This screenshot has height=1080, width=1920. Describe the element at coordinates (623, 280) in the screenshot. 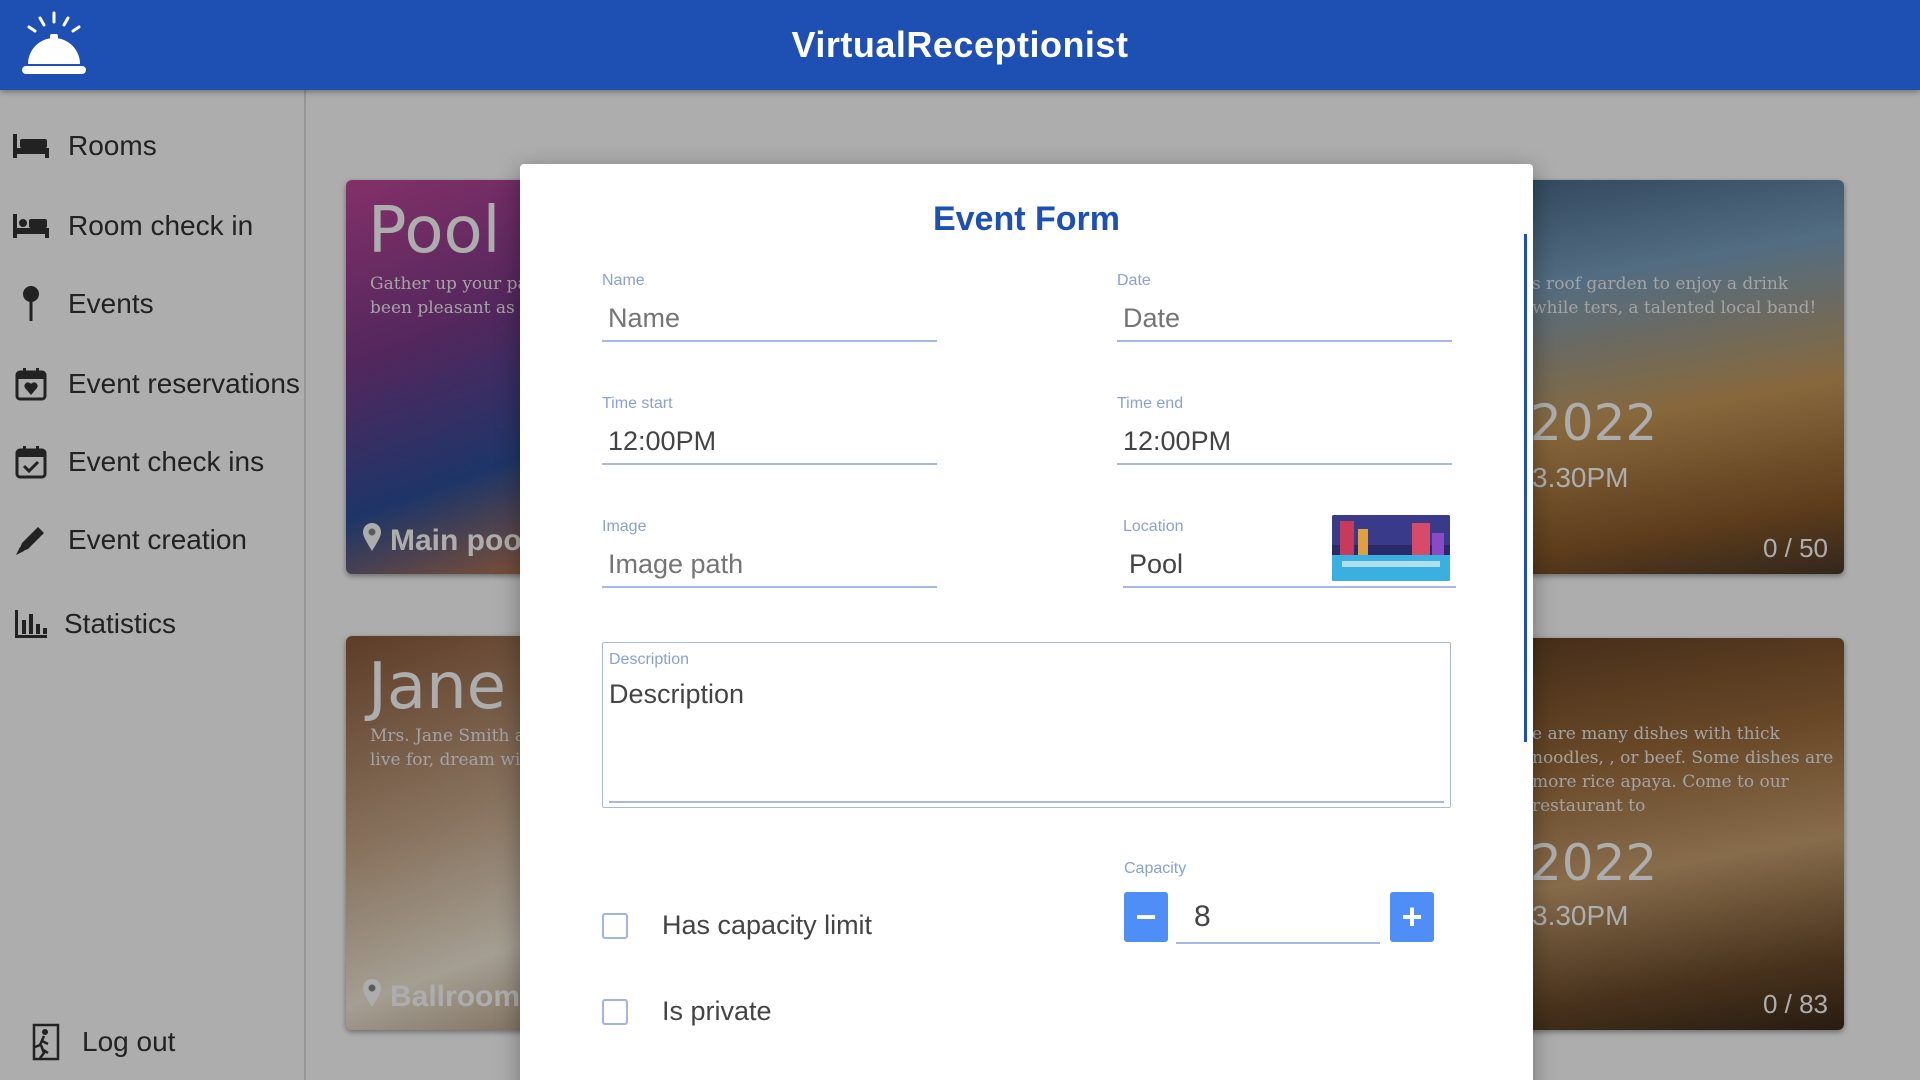

I see `name-field-label: Name` at that location.